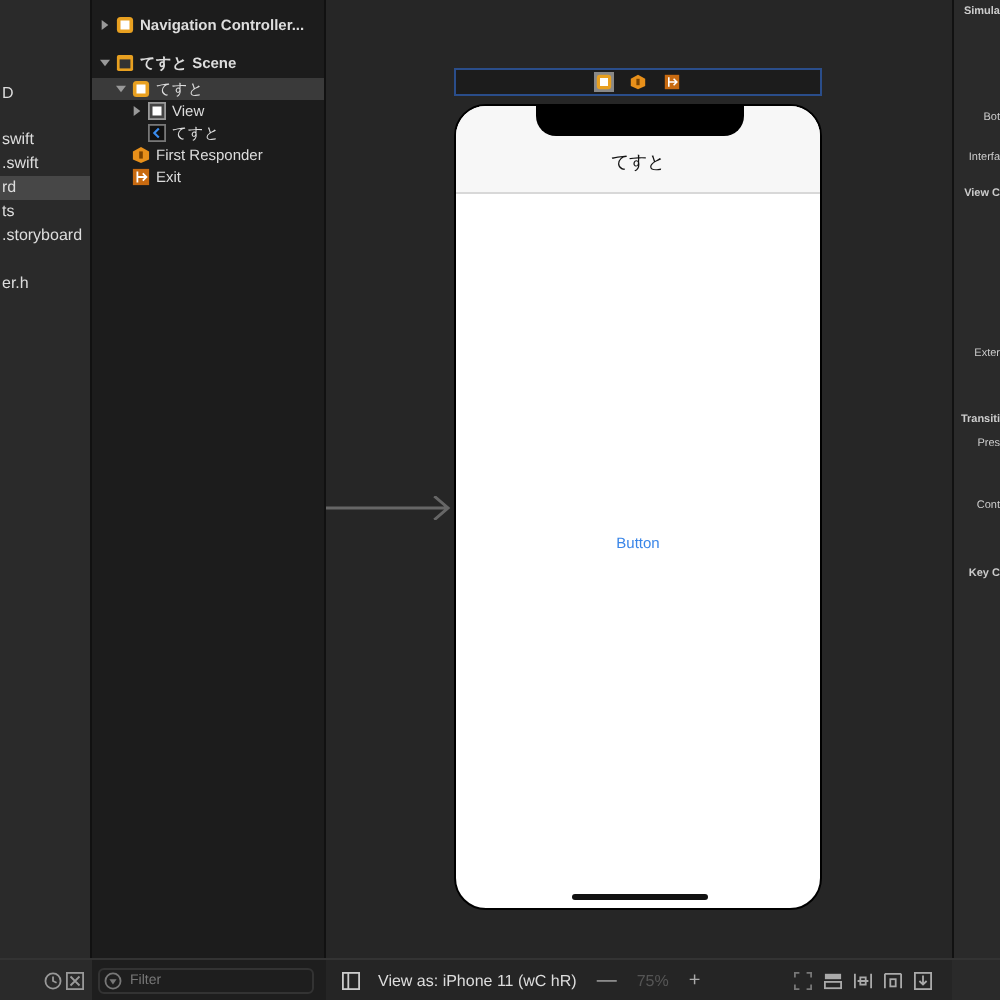  What do you see at coordinates (45, 212) in the screenshot?
I see `file-item: ts` at bounding box center [45, 212].